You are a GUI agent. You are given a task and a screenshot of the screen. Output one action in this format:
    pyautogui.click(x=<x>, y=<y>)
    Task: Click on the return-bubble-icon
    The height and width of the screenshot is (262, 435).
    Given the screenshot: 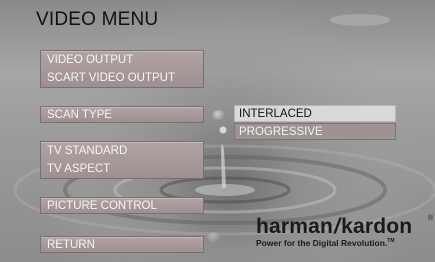 What is the action you would take?
    pyautogui.click(x=214, y=237)
    